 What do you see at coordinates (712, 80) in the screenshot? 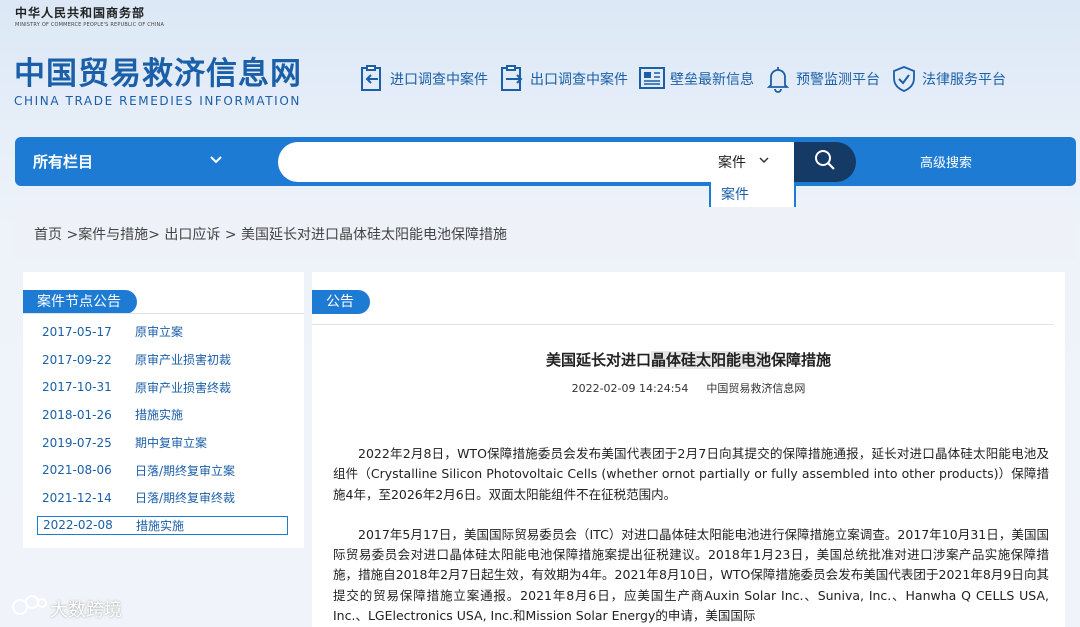
I see `nav-label: 壁垒最新信息` at bounding box center [712, 80].